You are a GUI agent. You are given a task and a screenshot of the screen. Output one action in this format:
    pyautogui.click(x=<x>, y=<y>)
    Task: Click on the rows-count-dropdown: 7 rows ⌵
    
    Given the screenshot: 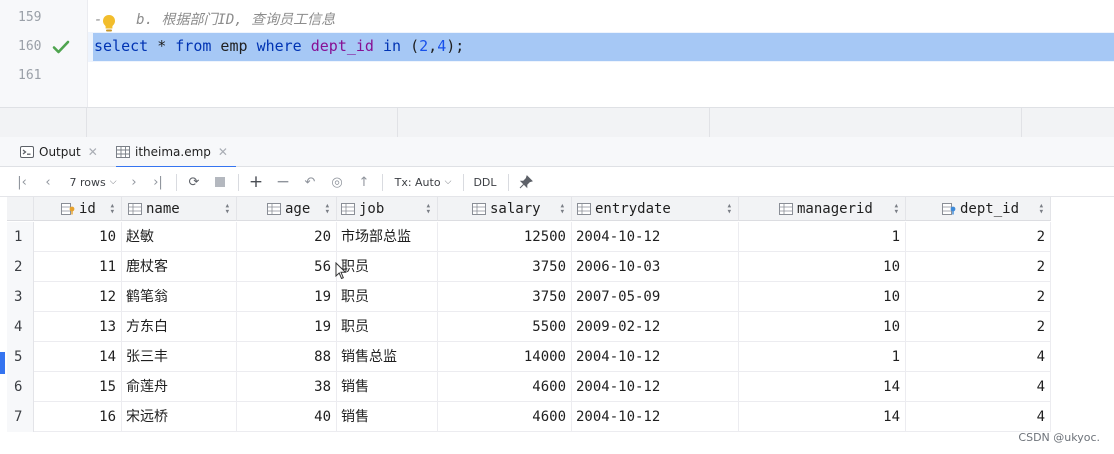 What is the action you would take?
    pyautogui.click(x=93, y=182)
    